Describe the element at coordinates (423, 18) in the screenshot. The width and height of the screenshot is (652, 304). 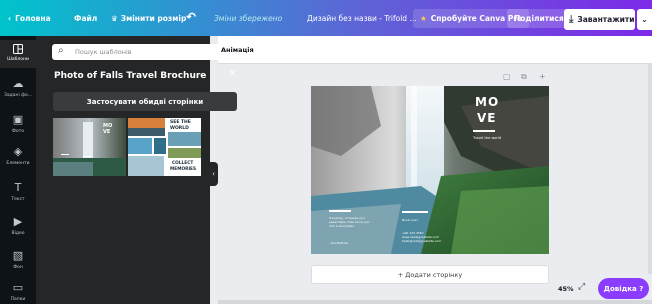
I see `star-icon: ★` at that location.